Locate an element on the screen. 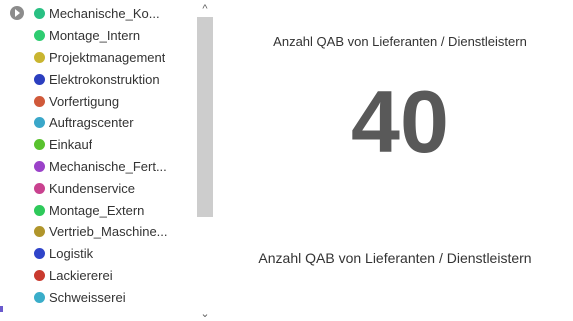 This screenshot has width=573, height=321. legend-item: Projektmanagement is located at coordinates (114, 58).